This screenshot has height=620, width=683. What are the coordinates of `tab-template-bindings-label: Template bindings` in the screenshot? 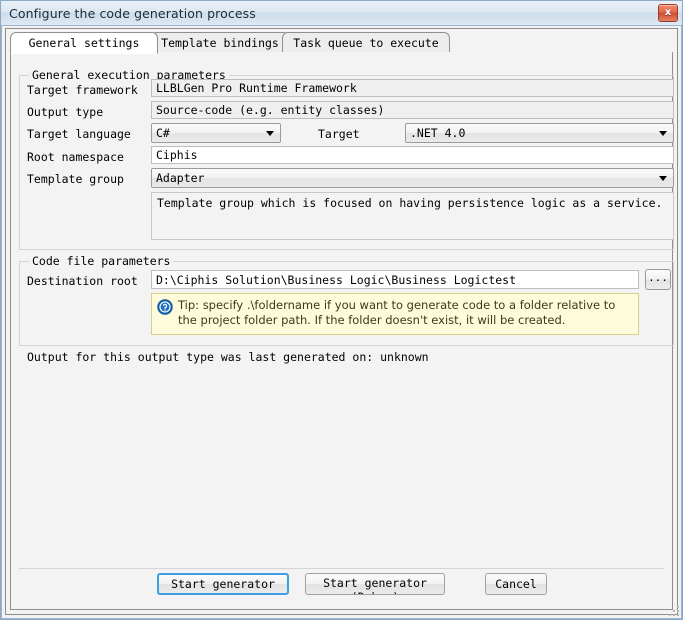 It's located at (220, 43).